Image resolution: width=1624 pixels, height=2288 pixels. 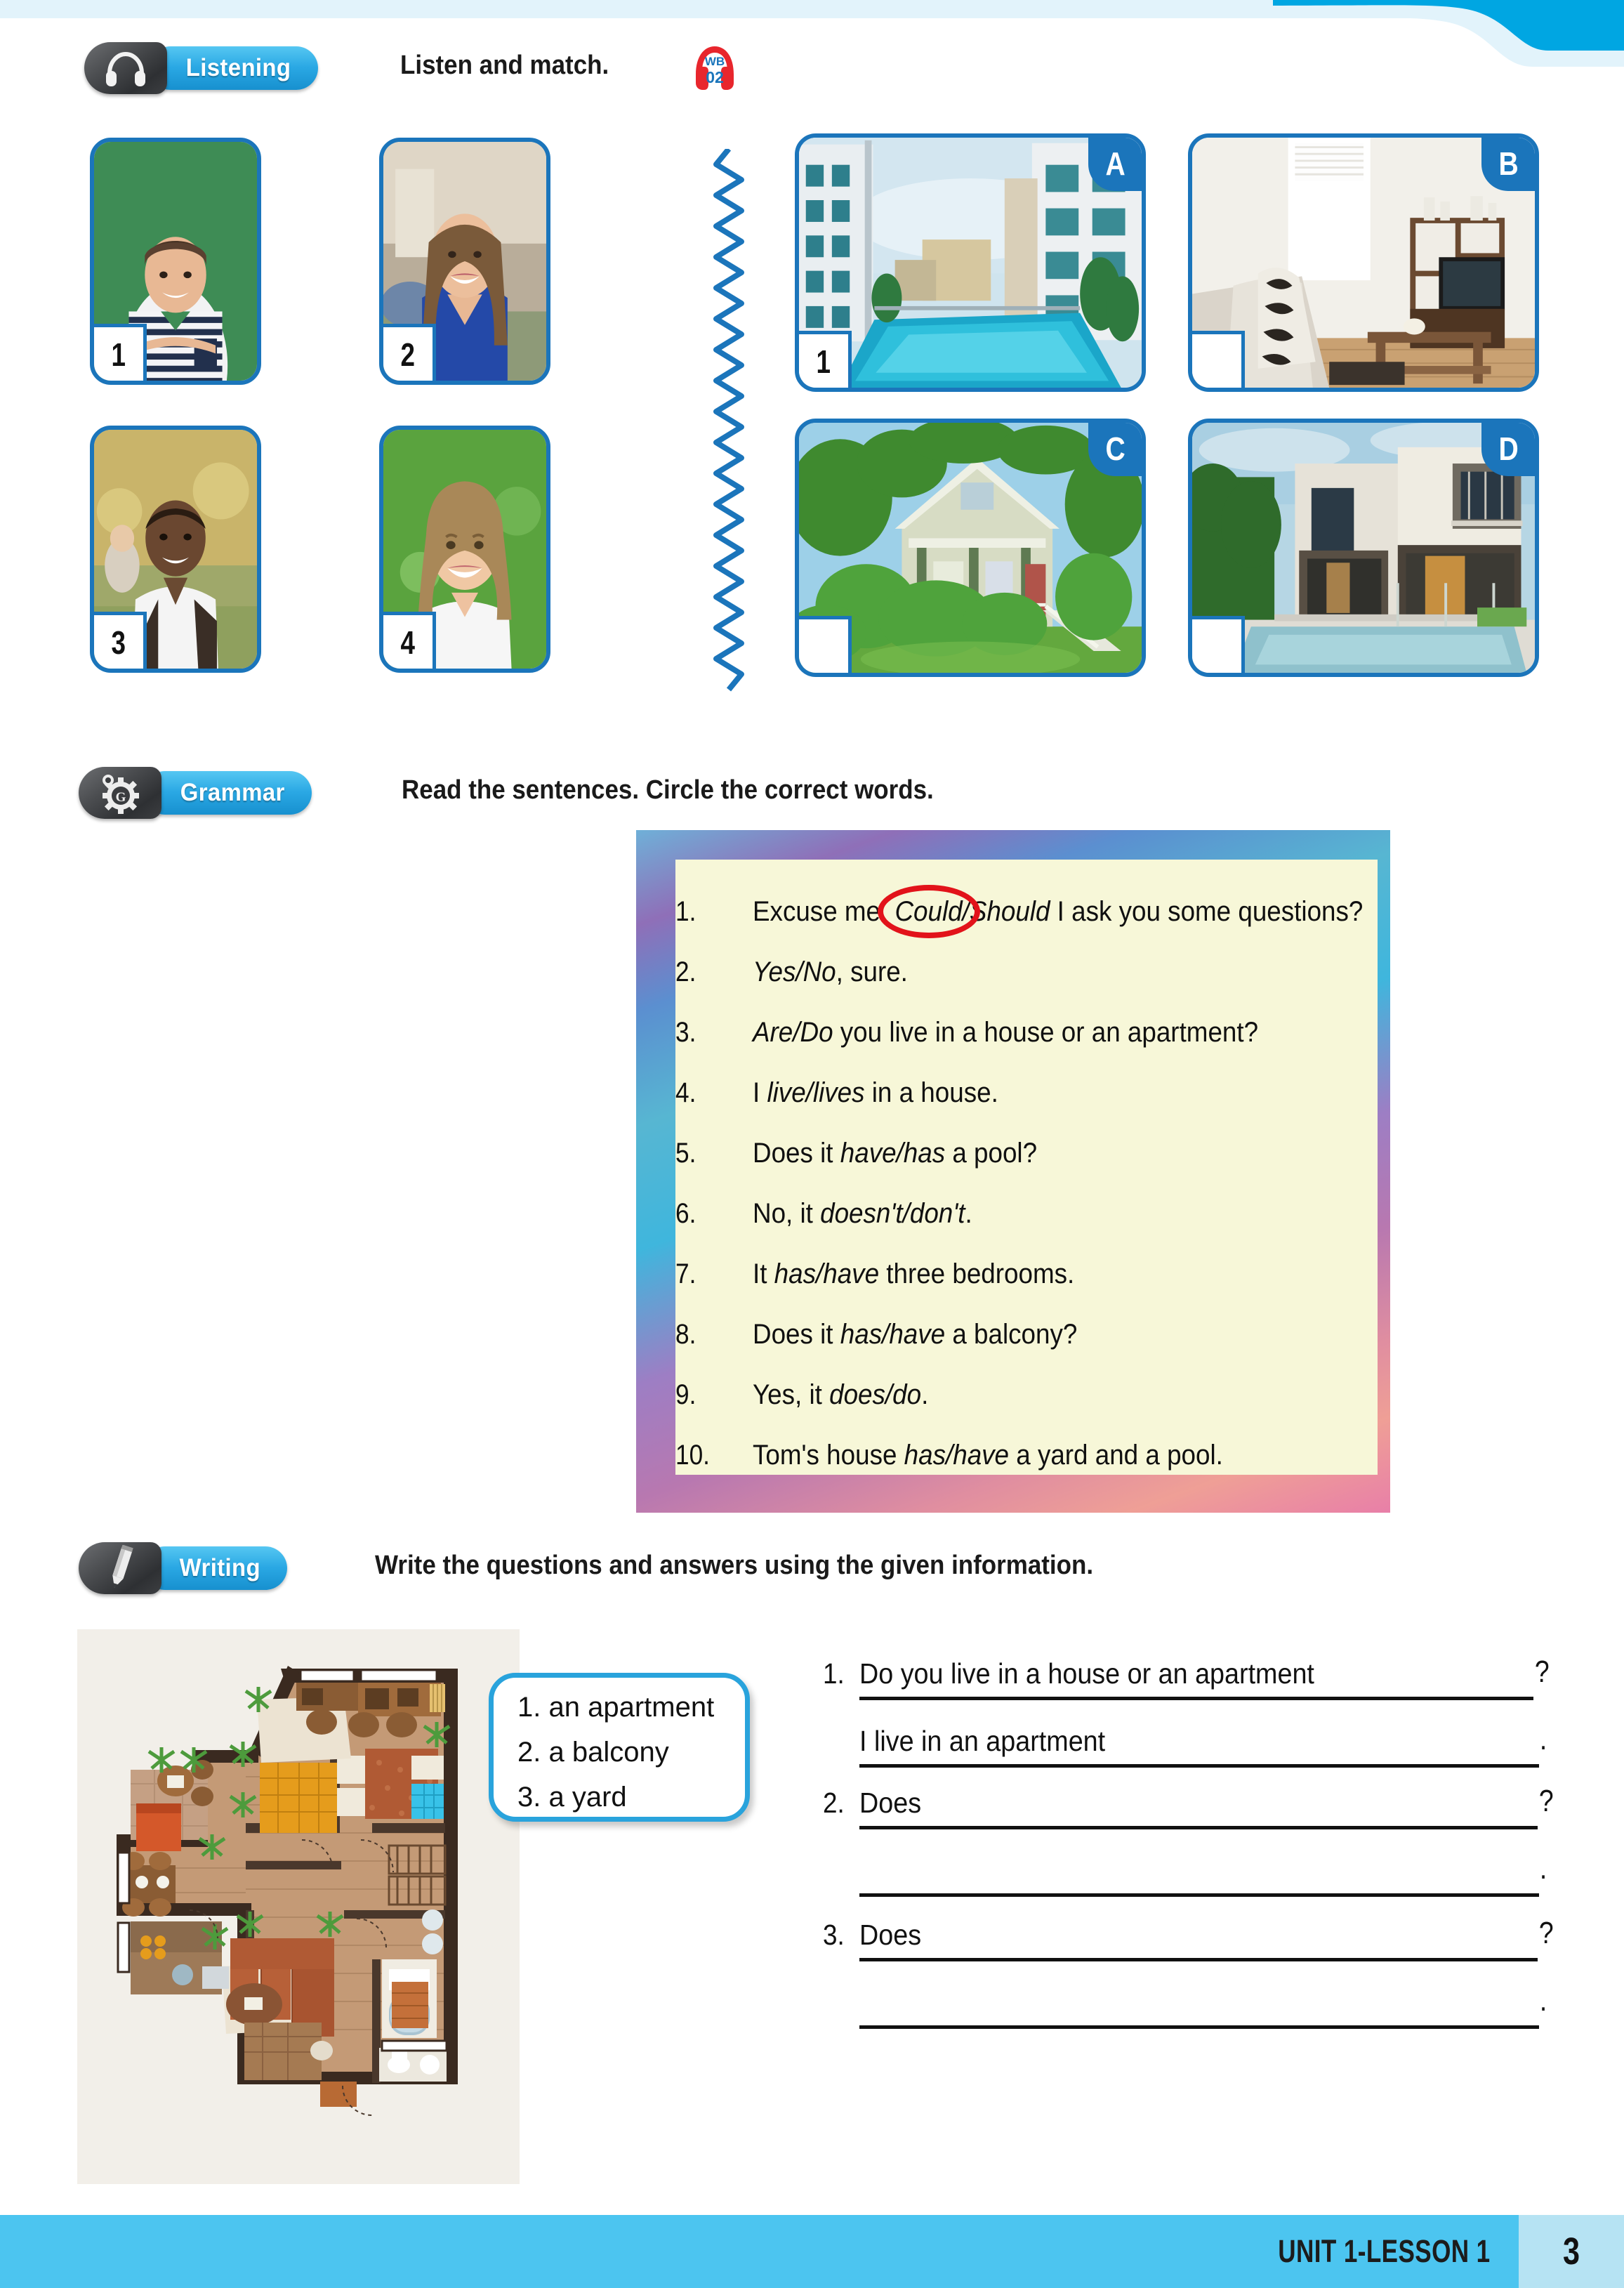 I want to click on grammar-sentence-num-2: 2., so click(x=686, y=971).